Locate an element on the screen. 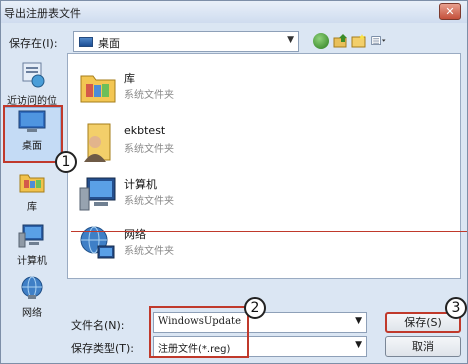 Image resolution: width=468 pixels, height=364 pixels. close-icon: ✕ is located at coordinates (450, 11).